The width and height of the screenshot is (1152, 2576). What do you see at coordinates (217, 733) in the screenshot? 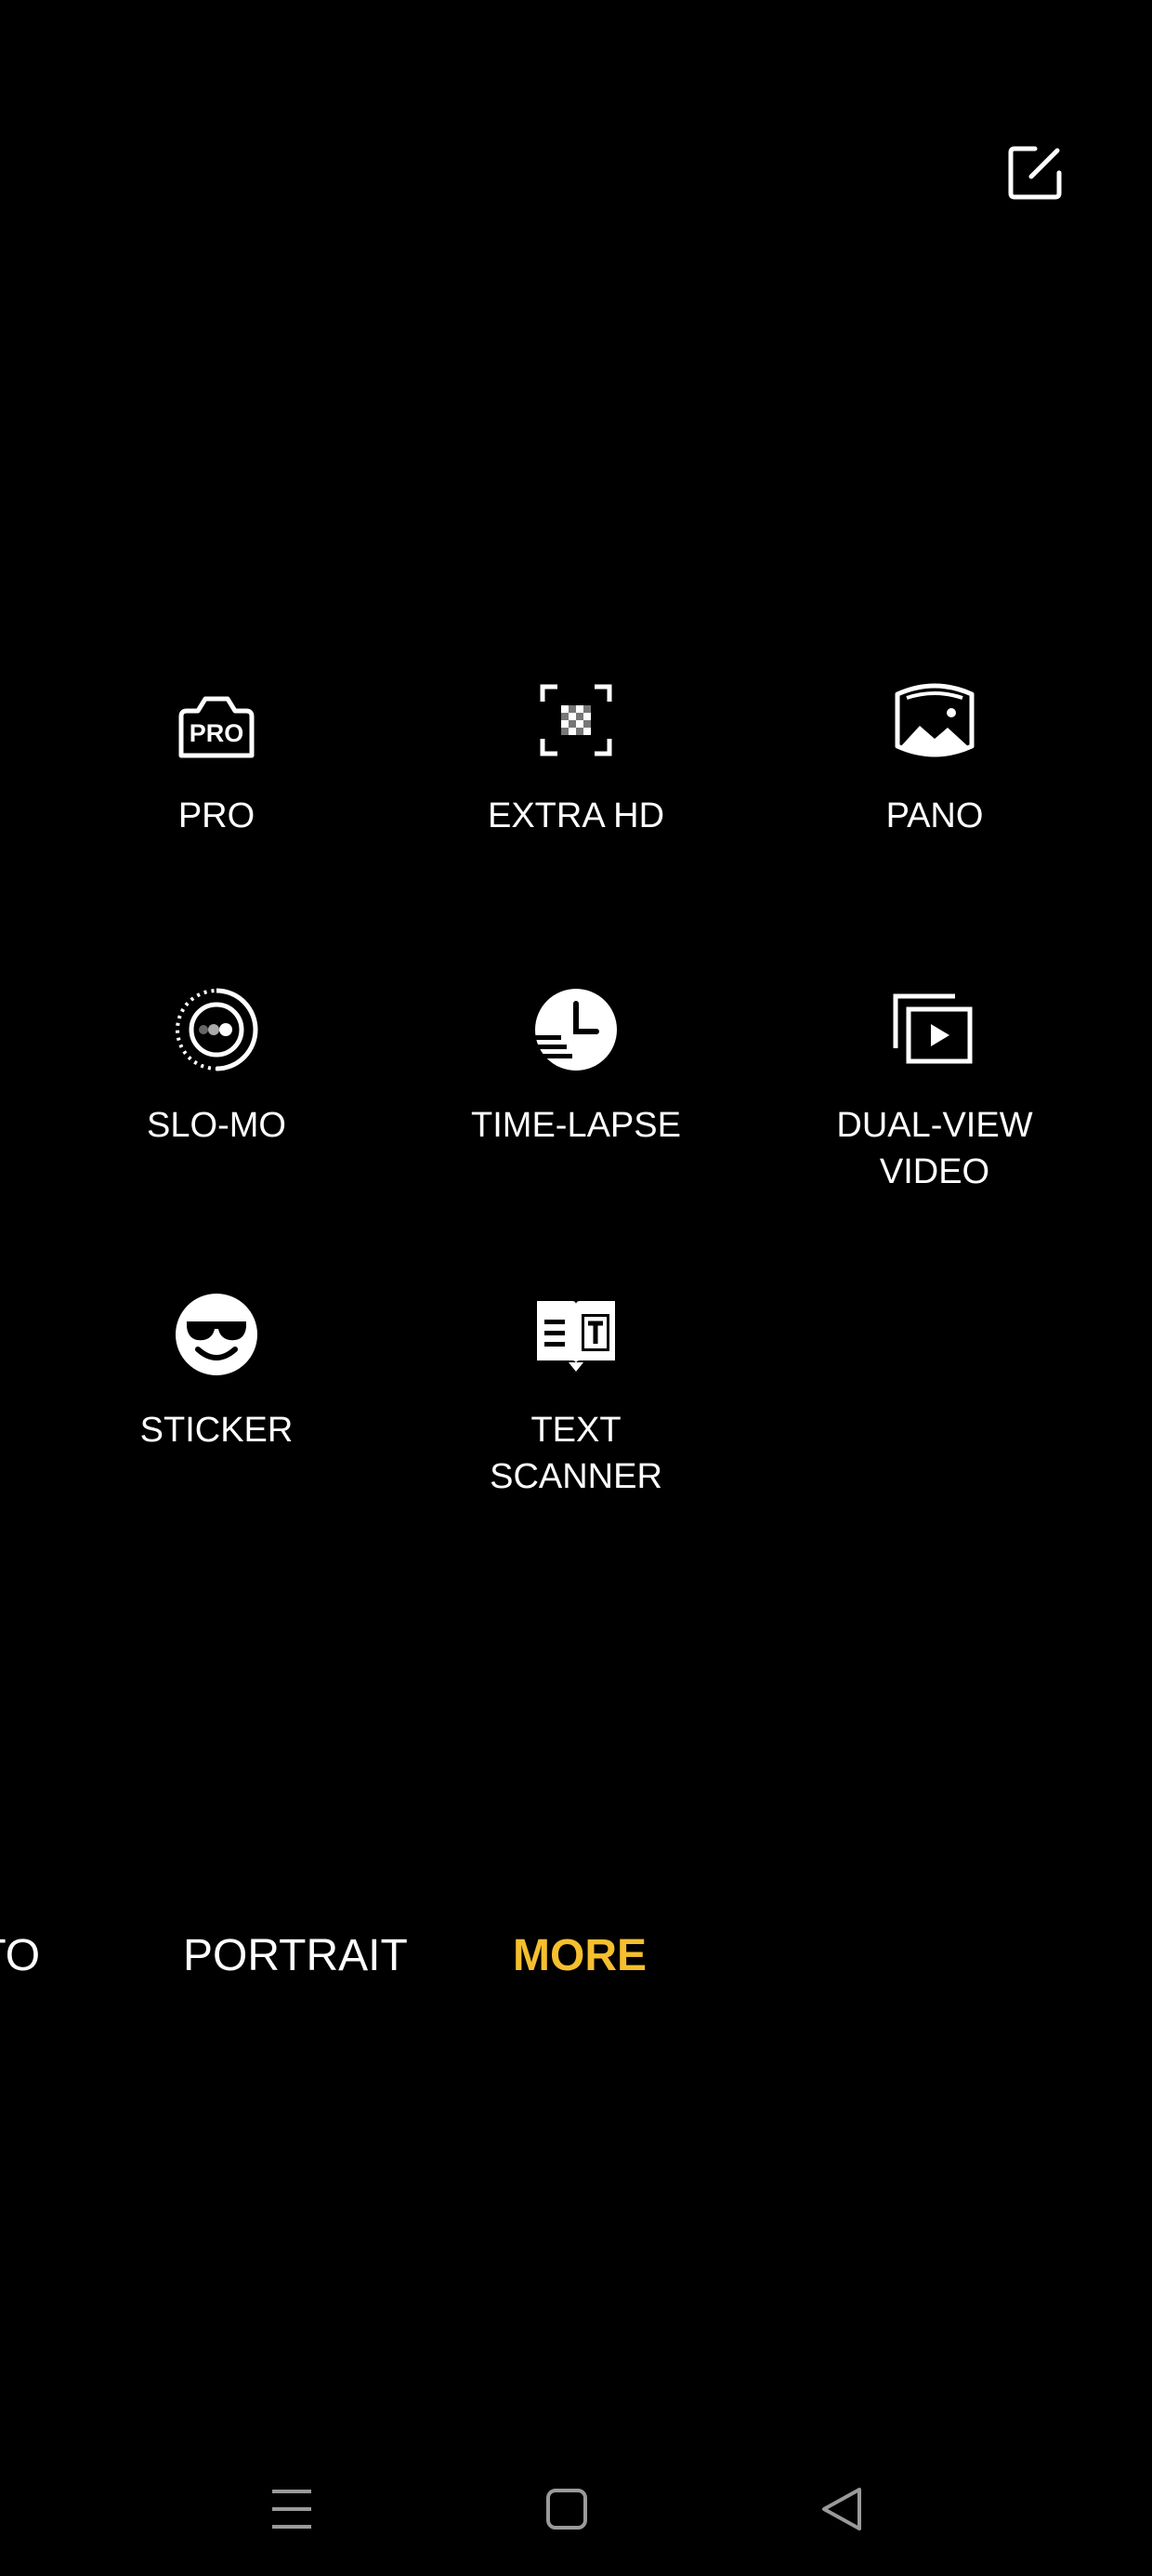
I see `svg-text: PRO` at bounding box center [217, 733].